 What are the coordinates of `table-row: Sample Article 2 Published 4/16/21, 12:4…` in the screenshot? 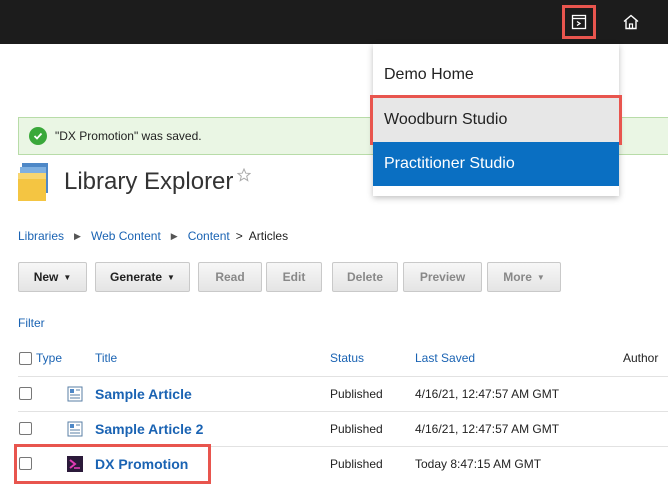 It's located at (343, 428).